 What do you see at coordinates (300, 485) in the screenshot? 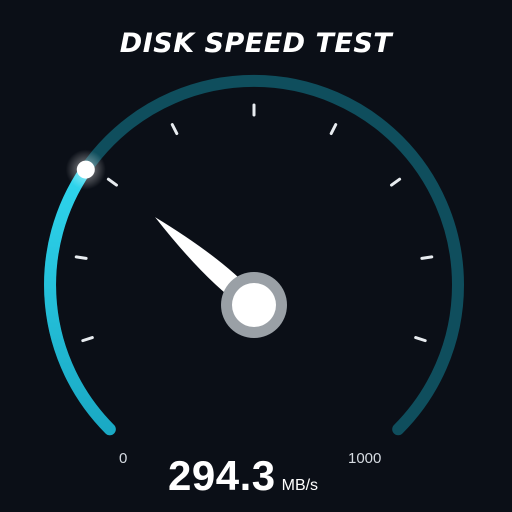
I see `speed-unit: MB/s` at bounding box center [300, 485].